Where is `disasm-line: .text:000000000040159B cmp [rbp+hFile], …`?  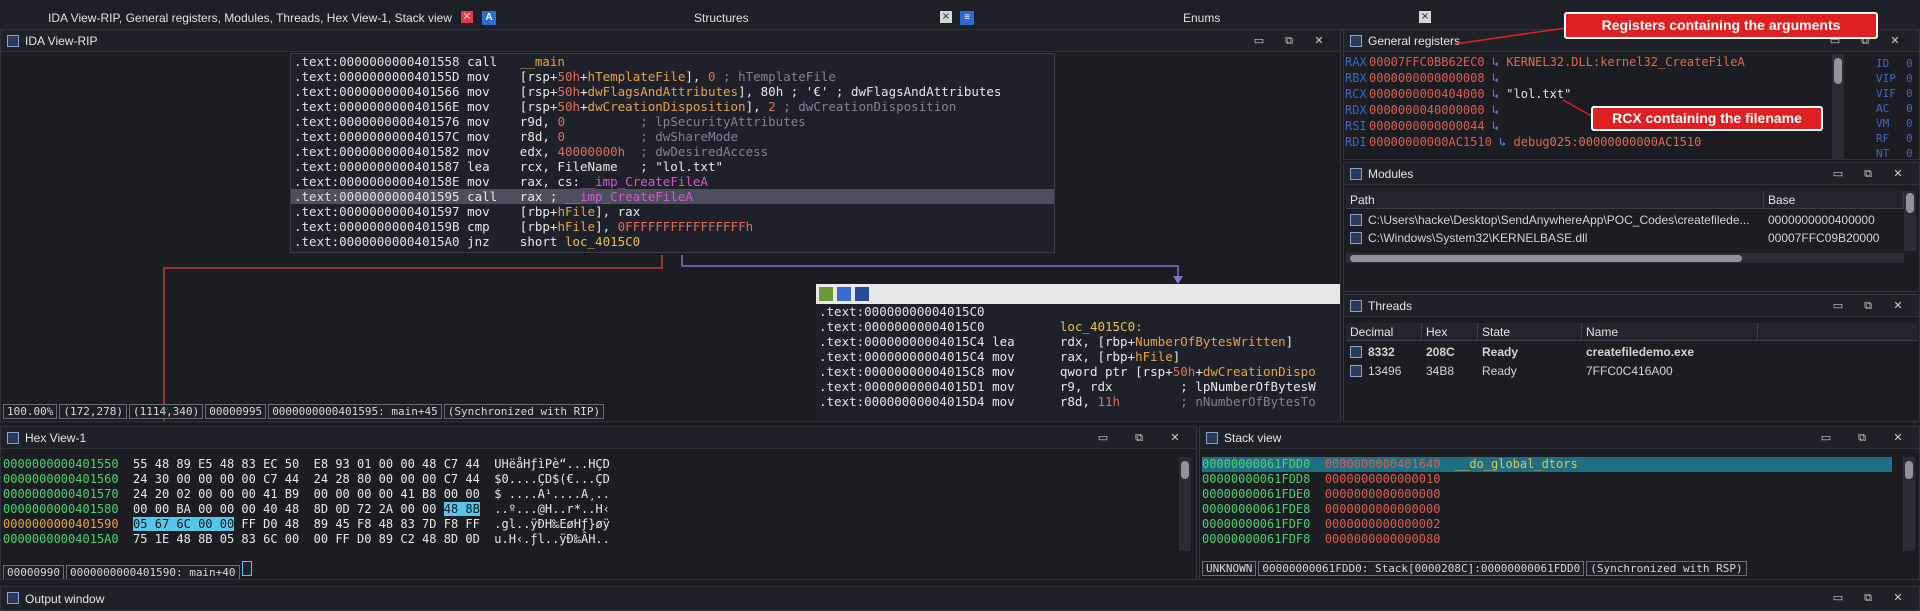
disasm-line: .text:000000000040159B cmp [rbp+hFile], … is located at coordinates (672, 226).